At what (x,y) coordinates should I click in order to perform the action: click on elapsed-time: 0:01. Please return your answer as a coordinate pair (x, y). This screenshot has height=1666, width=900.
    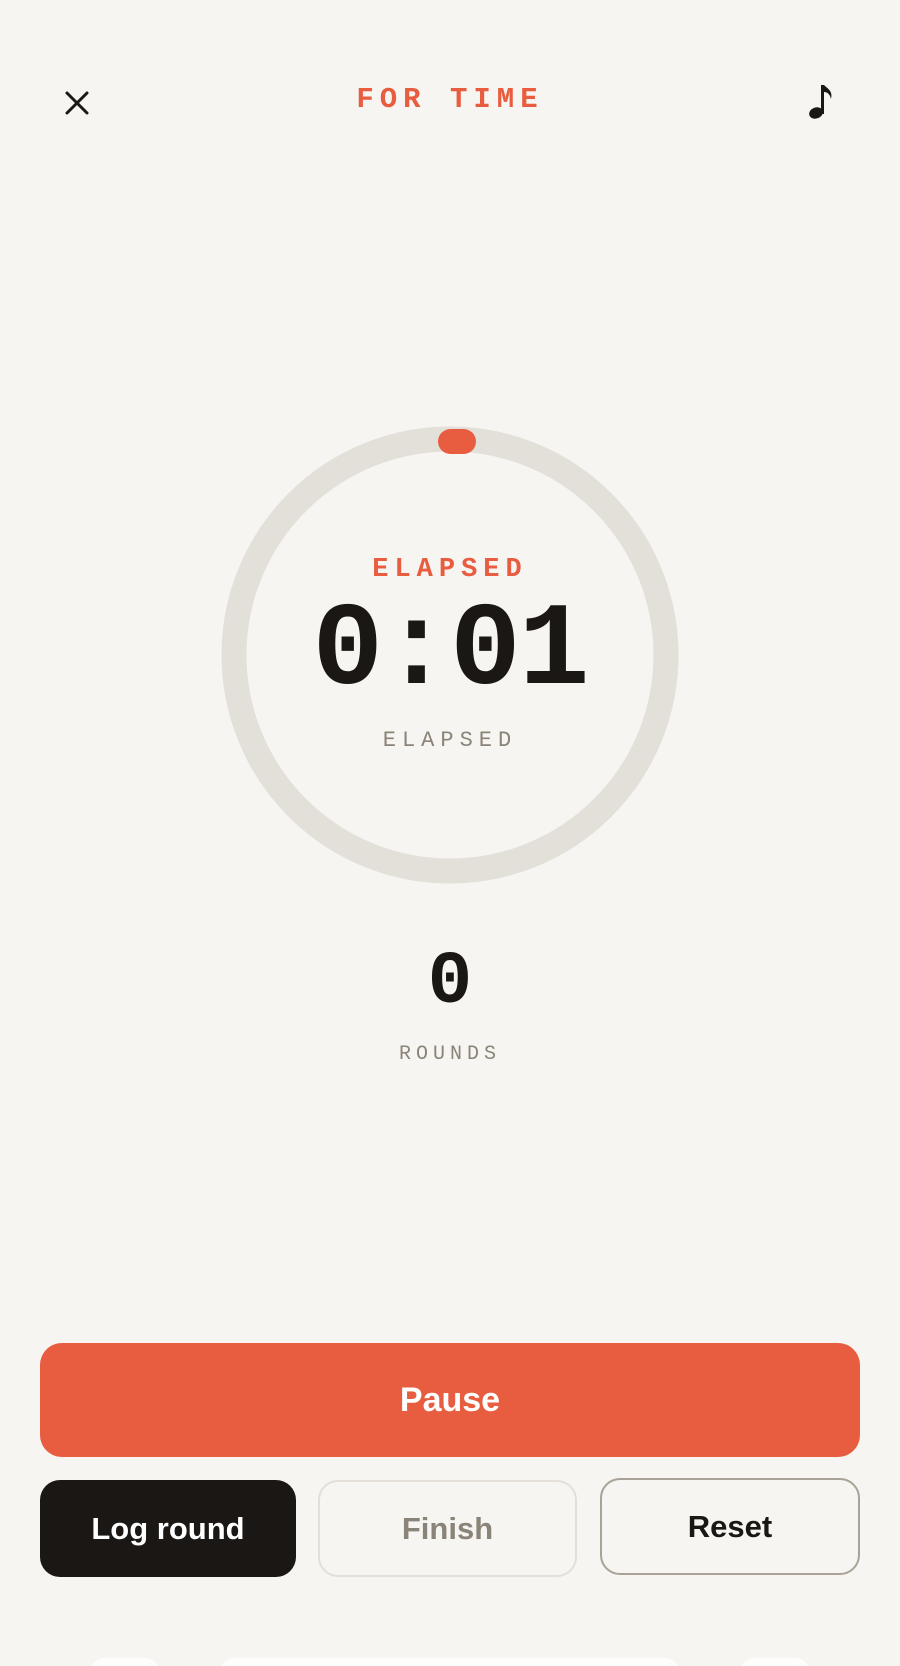
    Looking at the image, I should click on (450, 652).